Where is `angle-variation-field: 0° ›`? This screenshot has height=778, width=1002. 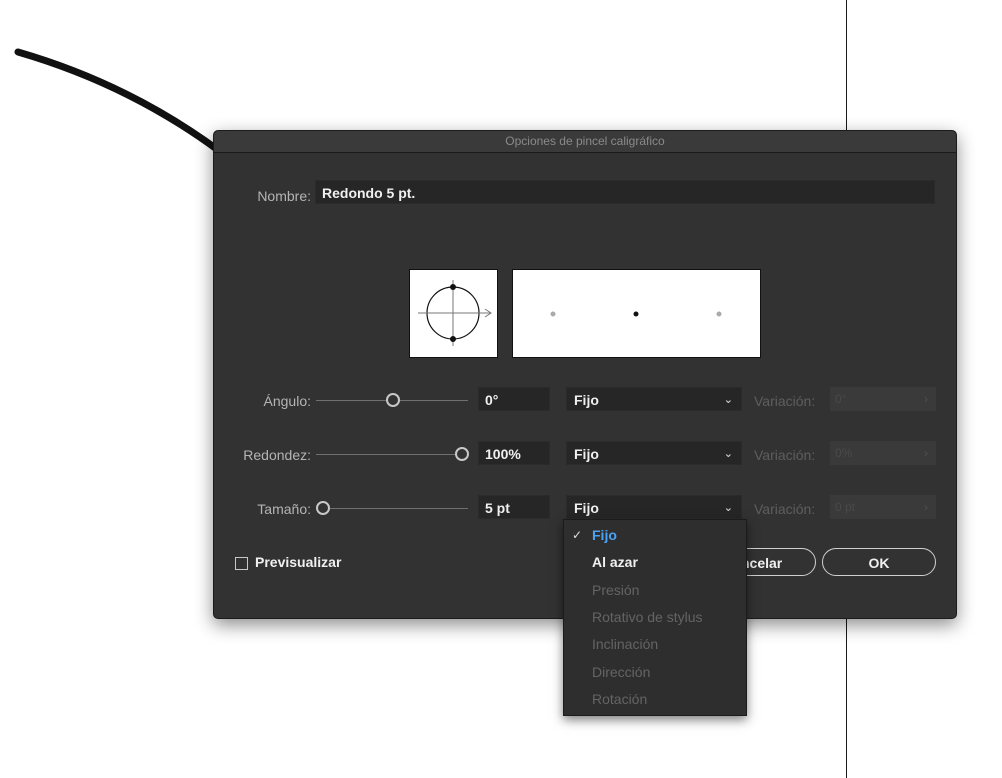 angle-variation-field: 0° › is located at coordinates (883, 399).